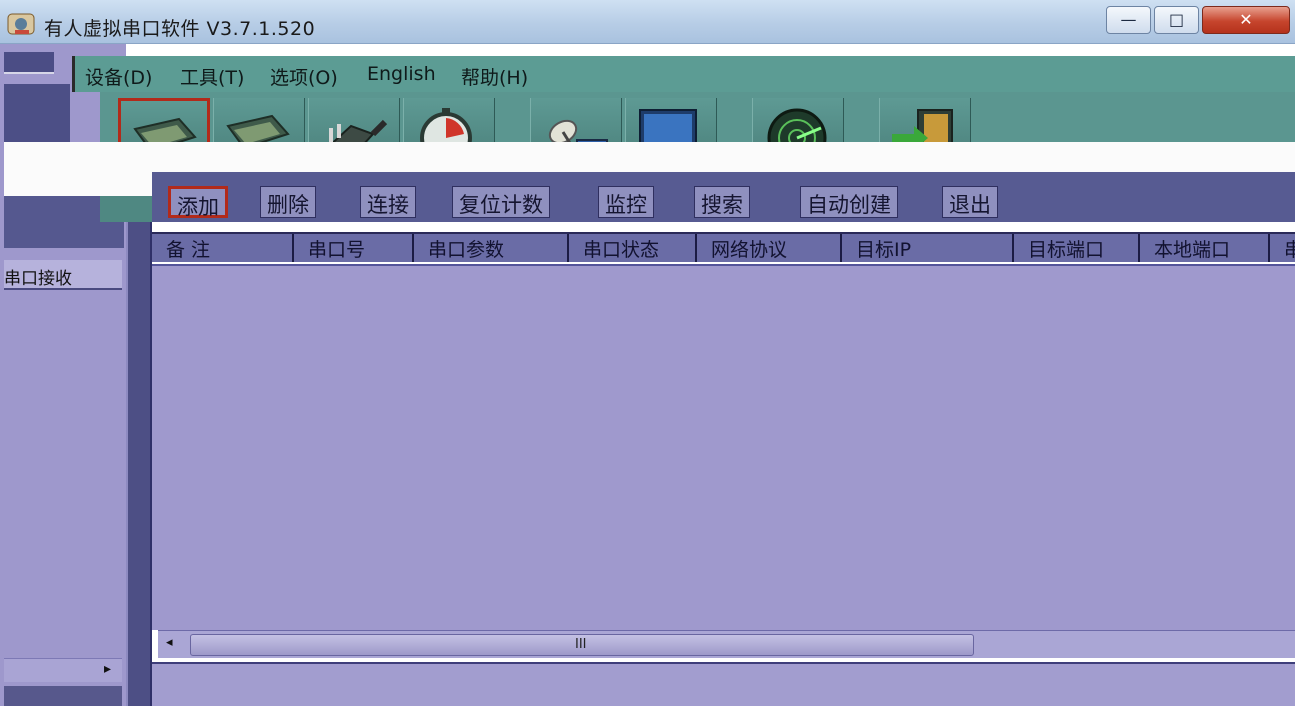 The width and height of the screenshot is (1295, 706). I want to click on exit-button: 退出, so click(970, 202).